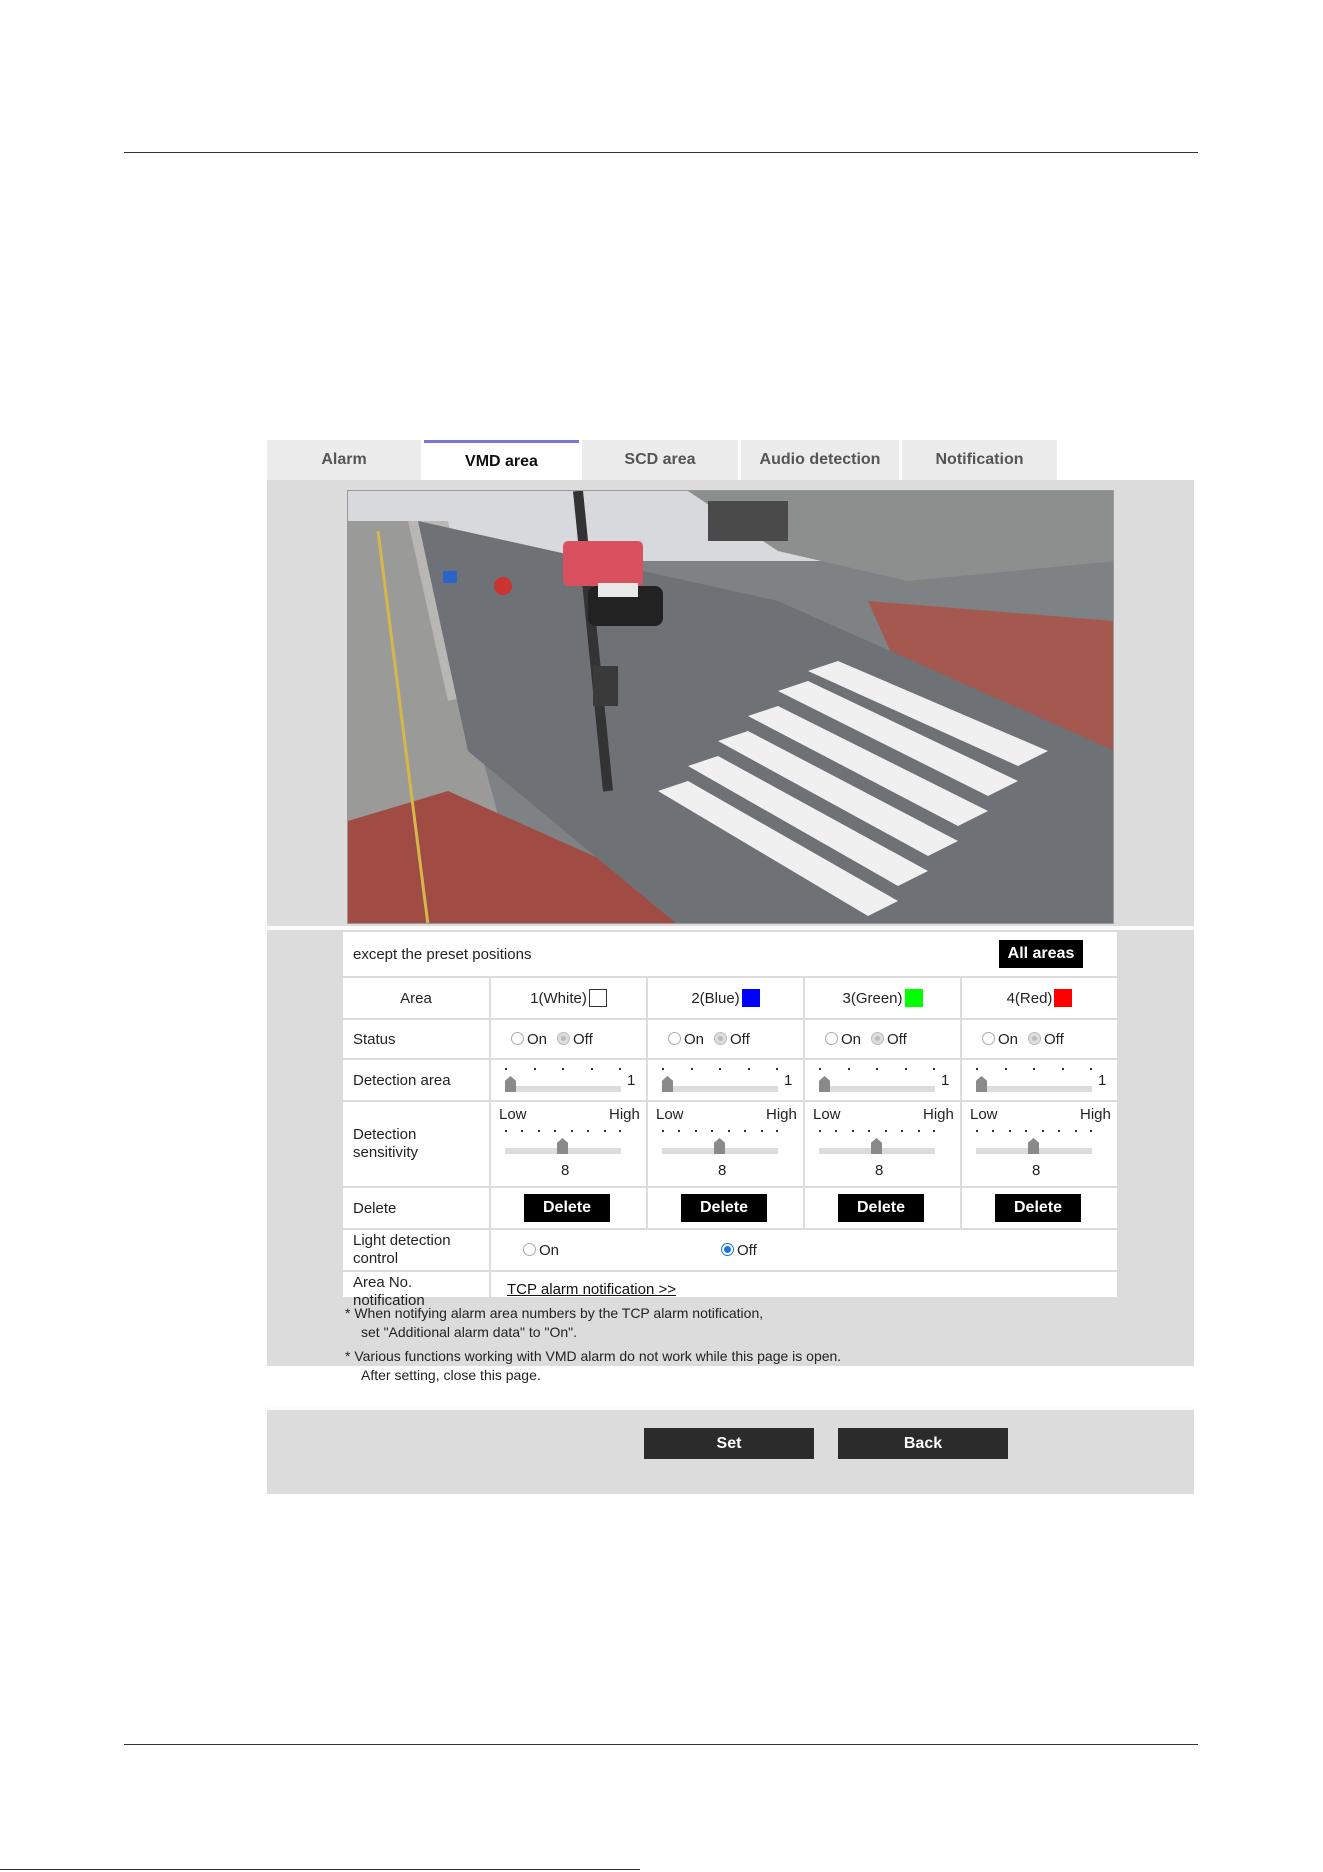 The height and width of the screenshot is (1872, 1323). Describe the element at coordinates (1041, 954) in the screenshot. I see `all-areas-button: All areas` at that location.